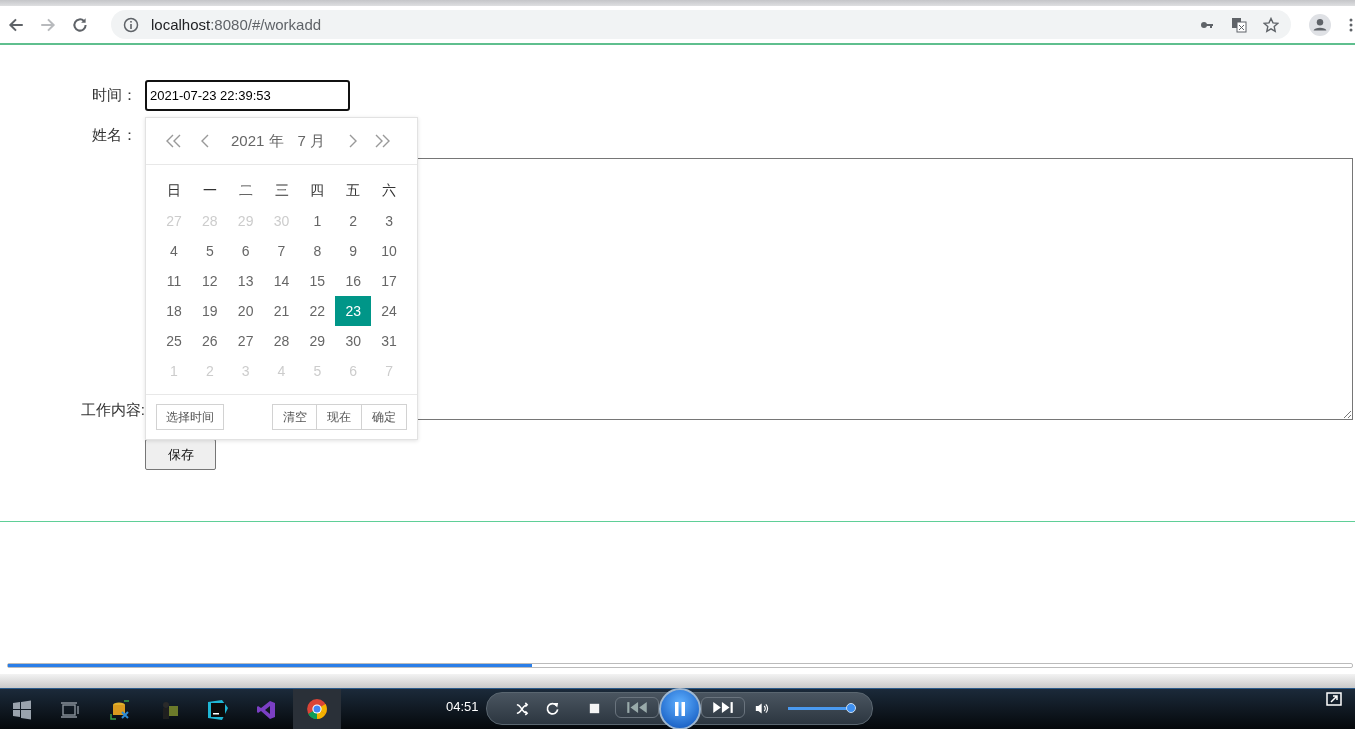  I want to click on calendar-day: 9, so click(353, 251).